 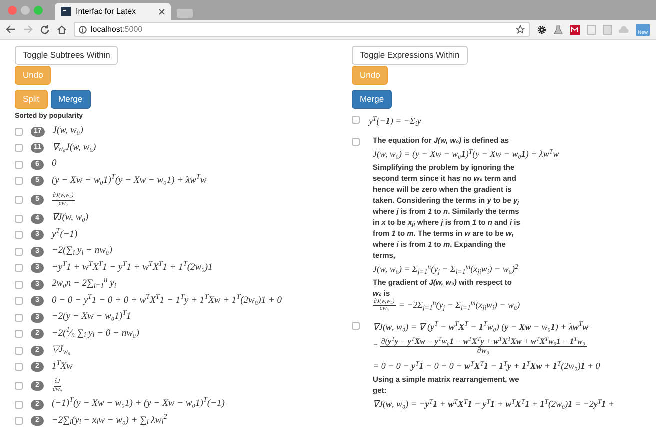 What do you see at coordinates (61, 351) in the screenshot?
I see `math-expression: ▽J$_{w₀}$` at bounding box center [61, 351].